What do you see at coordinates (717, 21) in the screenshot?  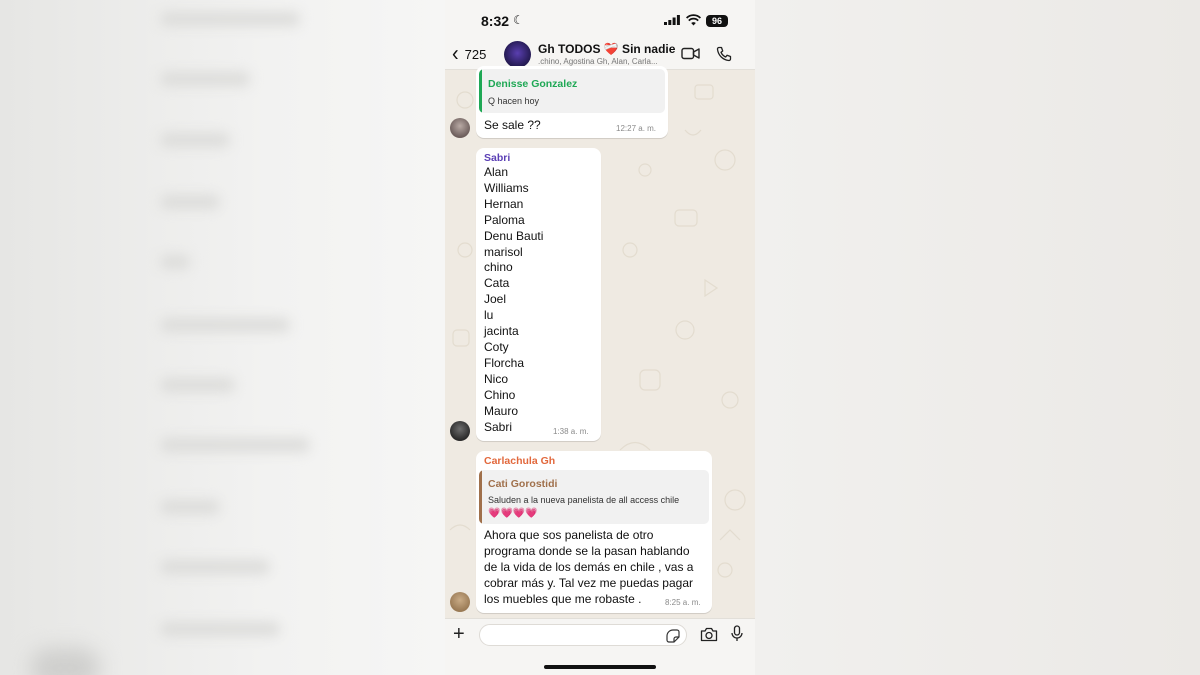 I see `battery-indicator: 96` at bounding box center [717, 21].